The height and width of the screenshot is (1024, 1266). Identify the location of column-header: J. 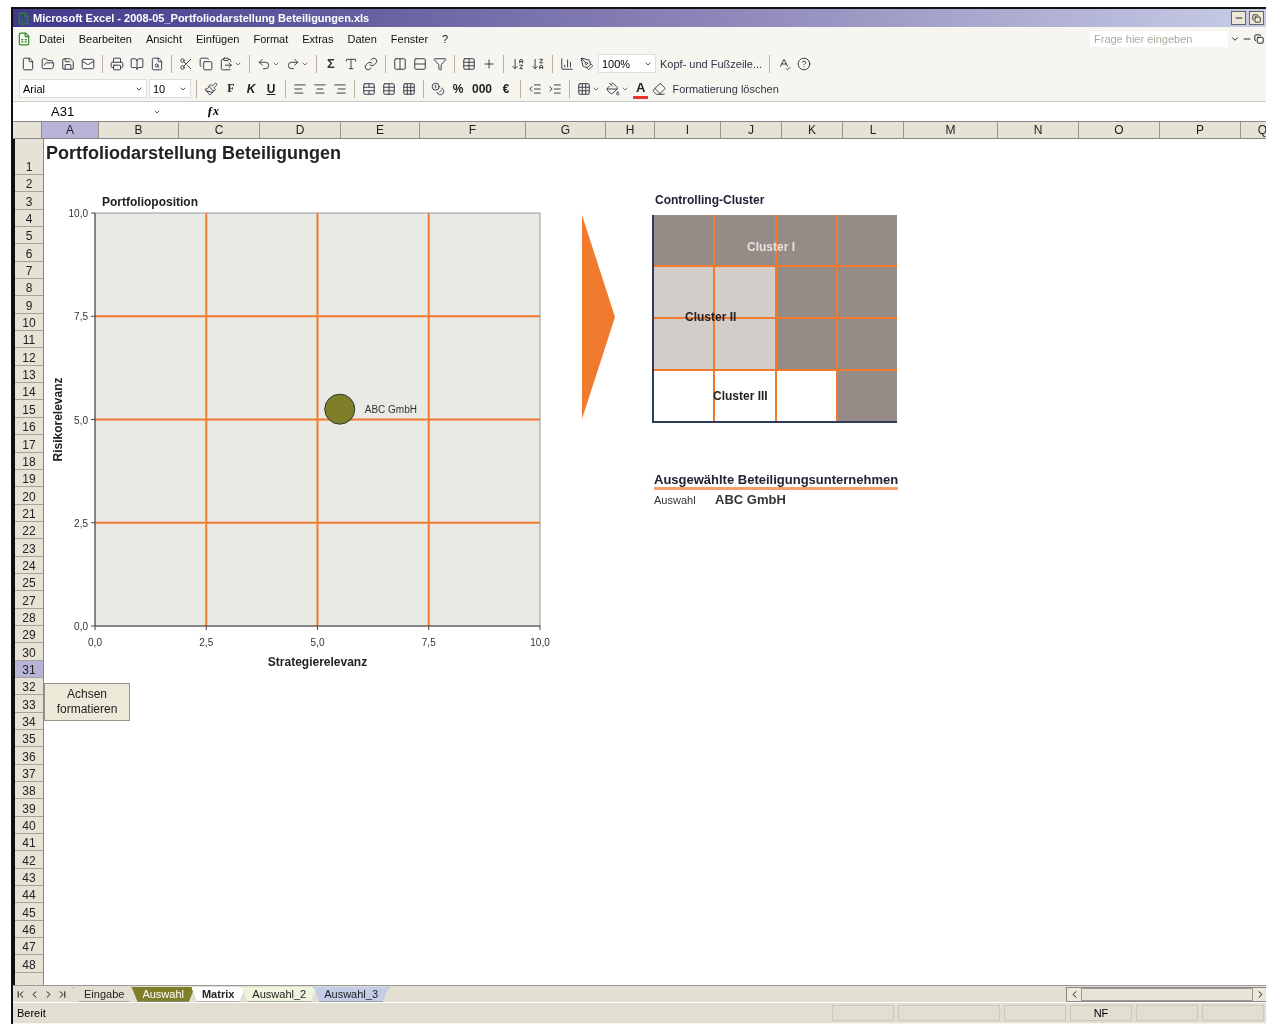
(751, 130).